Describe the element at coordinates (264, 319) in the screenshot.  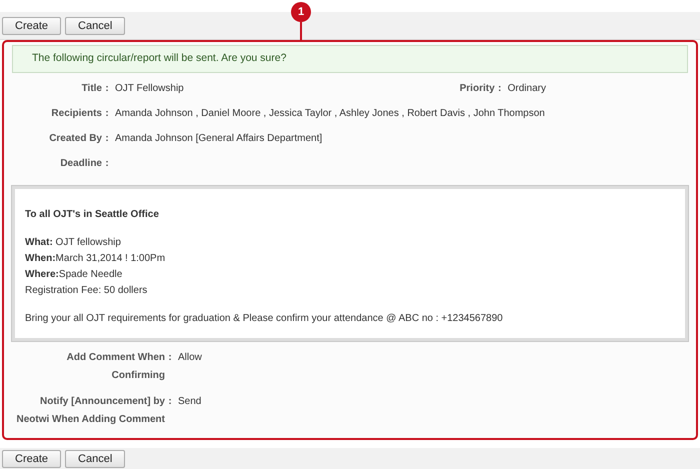
I see `message-line: Bring your all OJT requirements for graduation & Please confirm your attendance @ ABC no : +1234567890` at that location.